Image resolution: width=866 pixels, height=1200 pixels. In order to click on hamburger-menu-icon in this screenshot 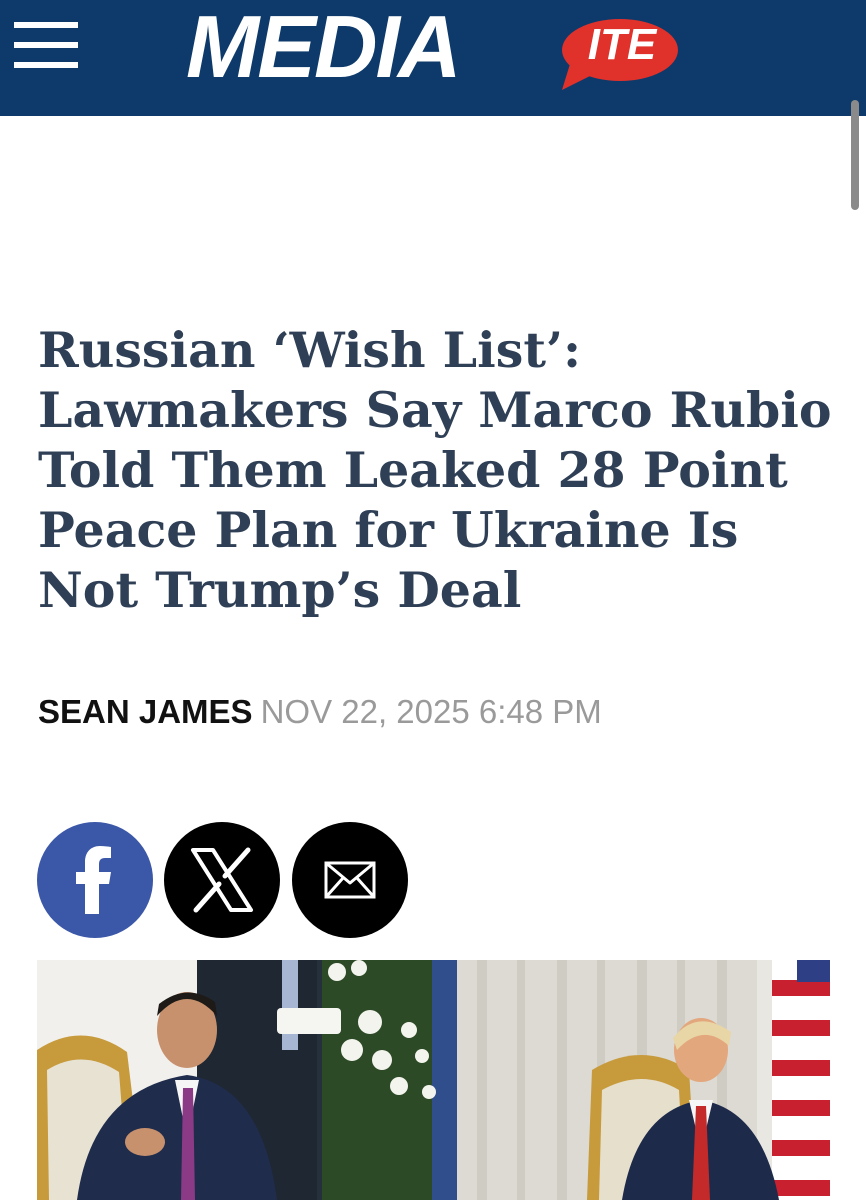, I will do `click(47, 46)`.